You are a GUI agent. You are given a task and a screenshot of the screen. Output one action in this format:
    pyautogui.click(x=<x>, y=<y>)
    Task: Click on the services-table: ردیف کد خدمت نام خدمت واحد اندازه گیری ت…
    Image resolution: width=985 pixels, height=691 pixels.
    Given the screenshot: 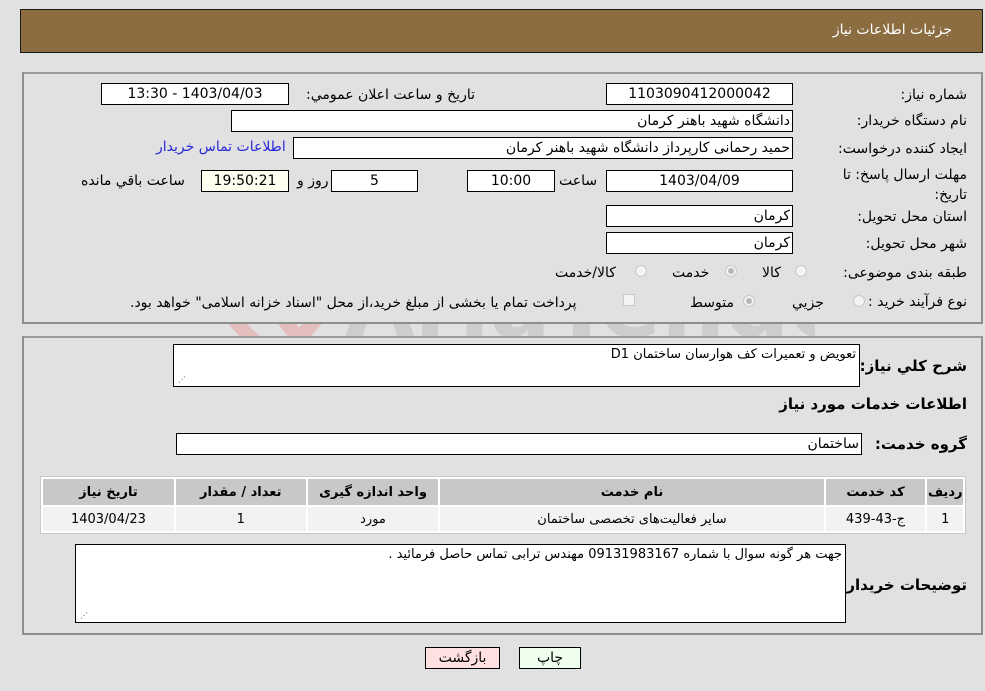 What is the action you would take?
    pyautogui.click(x=503, y=505)
    